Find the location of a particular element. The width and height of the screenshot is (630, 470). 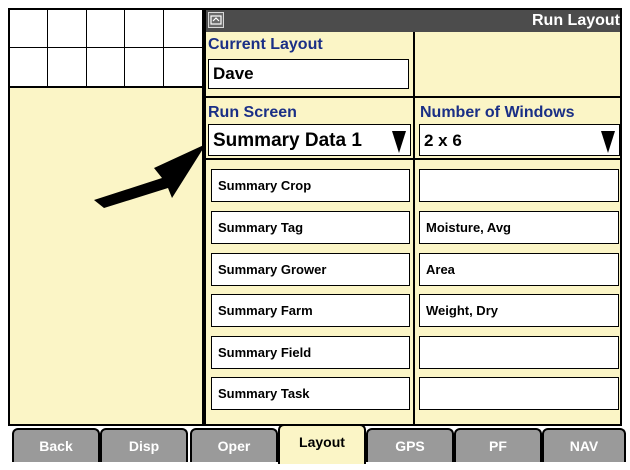

window-slot-left: Summary Farm is located at coordinates (310, 310).